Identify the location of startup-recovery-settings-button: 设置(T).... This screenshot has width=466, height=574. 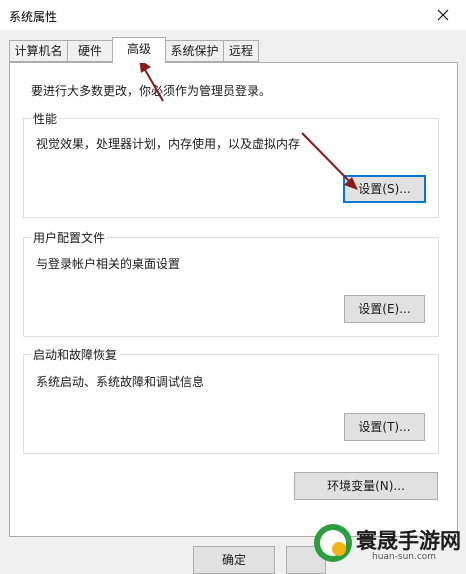
(384, 427).